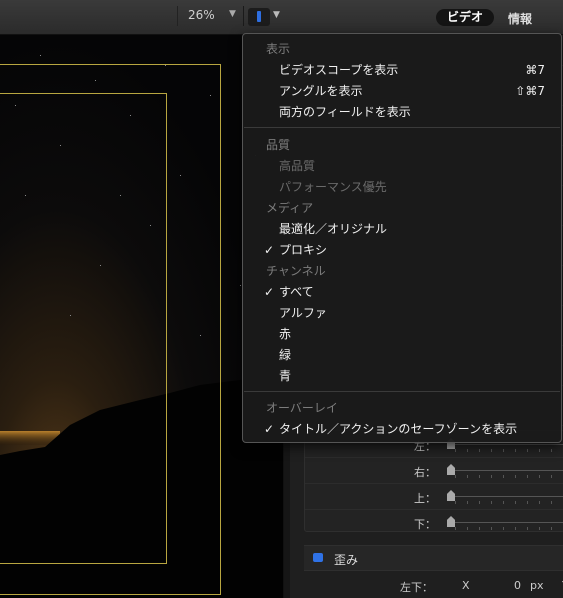 The image size is (563, 598). I want to click on crop-bottom-label: 下：, so click(425, 524).